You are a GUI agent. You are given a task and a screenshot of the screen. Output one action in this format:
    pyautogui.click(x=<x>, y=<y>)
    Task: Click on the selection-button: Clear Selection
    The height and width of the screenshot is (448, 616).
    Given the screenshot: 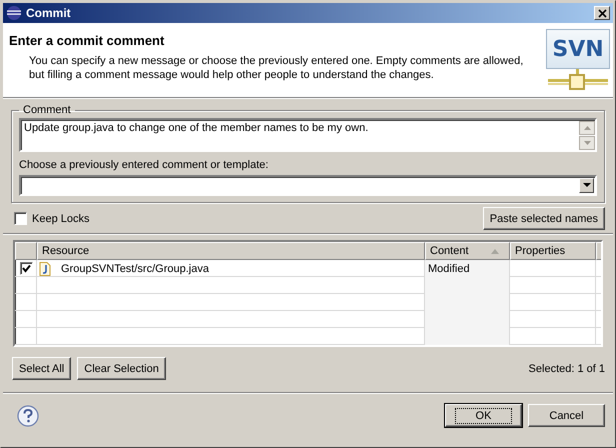 What is the action you would take?
    pyautogui.click(x=121, y=368)
    